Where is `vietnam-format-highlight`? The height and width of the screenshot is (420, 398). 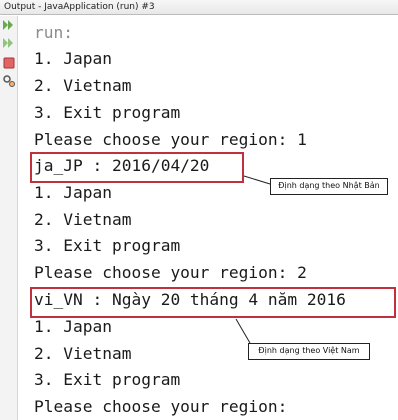
vietnam-format-highlight is located at coordinates (213, 302).